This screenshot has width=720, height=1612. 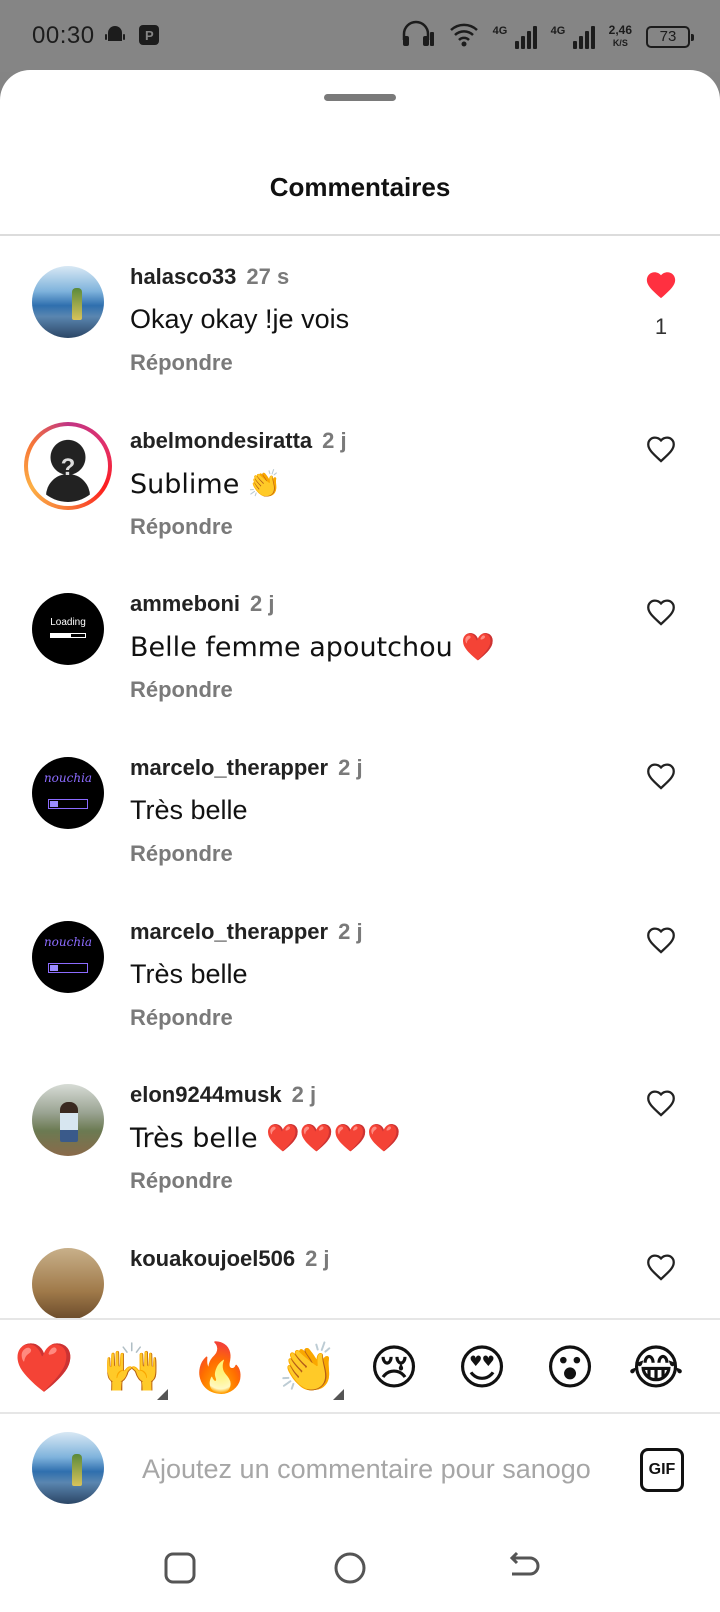 What do you see at coordinates (185, 603) in the screenshot?
I see `comment-username: ammeboni` at bounding box center [185, 603].